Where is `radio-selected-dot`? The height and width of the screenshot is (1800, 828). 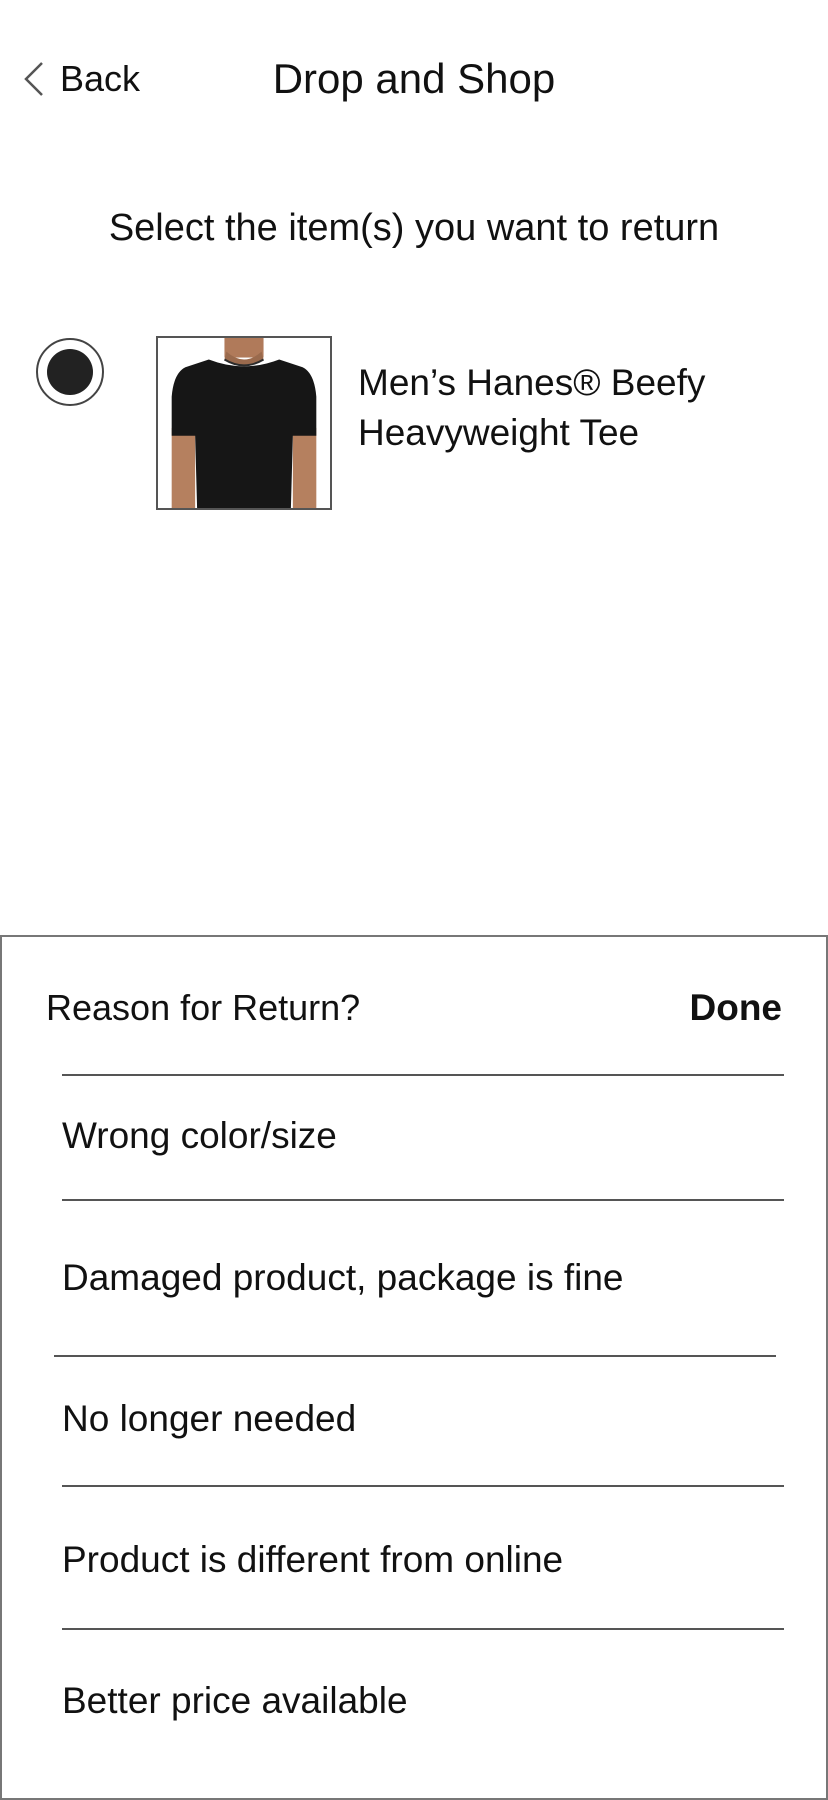 radio-selected-dot is located at coordinates (70, 372).